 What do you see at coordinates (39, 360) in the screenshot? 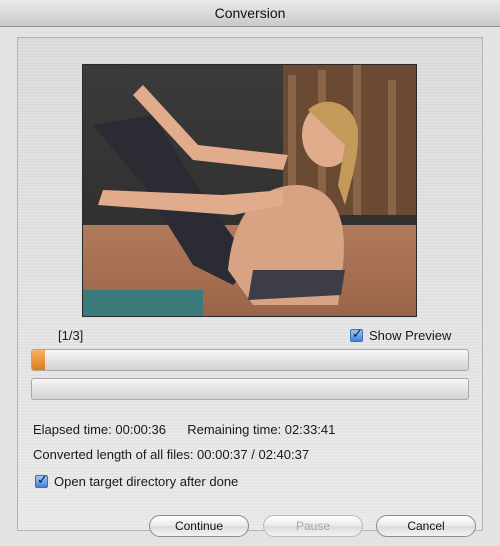
I see `current-file-progress-fill` at bounding box center [39, 360].